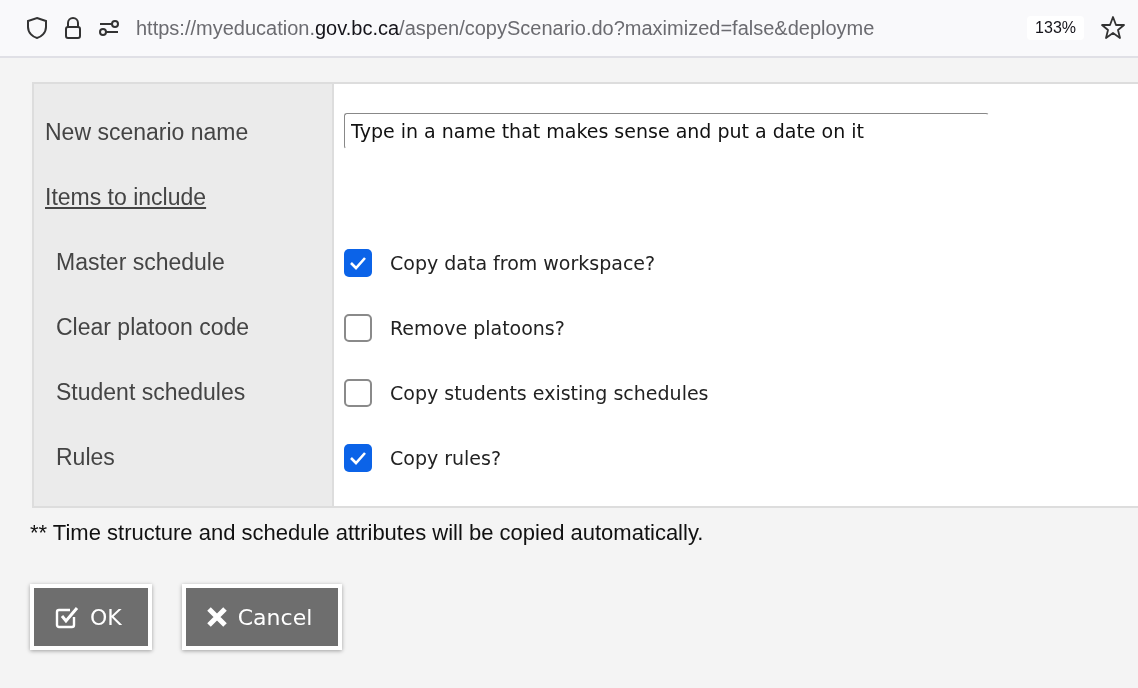 The image size is (1138, 688). I want to click on footnote-text: ** Time structure and schedule attributes will be copied automatically., so click(367, 533).